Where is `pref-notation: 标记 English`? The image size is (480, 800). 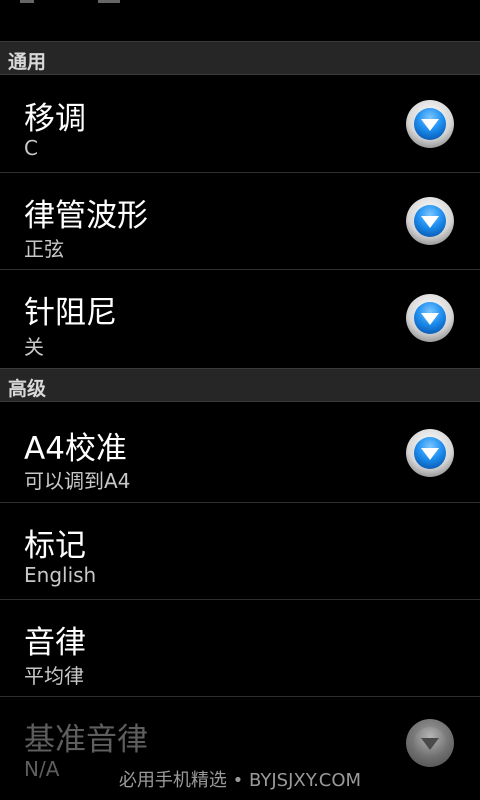 pref-notation: 标记 English is located at coordinates (240, 551).